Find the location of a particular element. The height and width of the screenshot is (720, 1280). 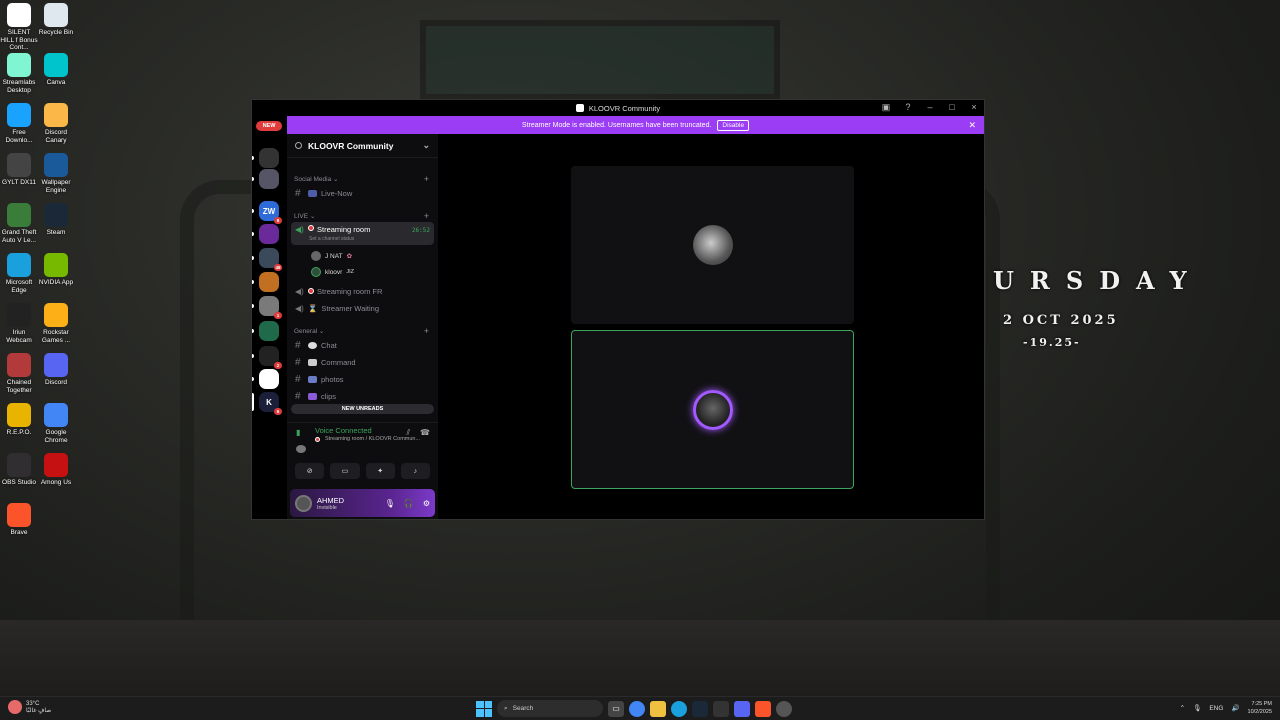

category-general: General ⌄ + is located at coordinates (361, 331).